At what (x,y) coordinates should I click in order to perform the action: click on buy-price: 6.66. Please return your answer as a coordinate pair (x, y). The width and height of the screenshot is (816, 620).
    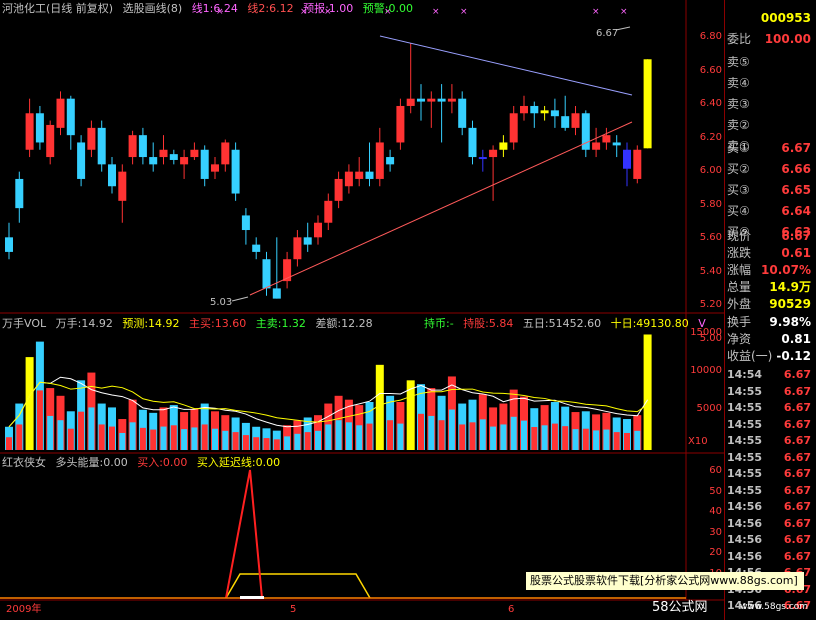
    Looking at the image, I should click on (796, 169).